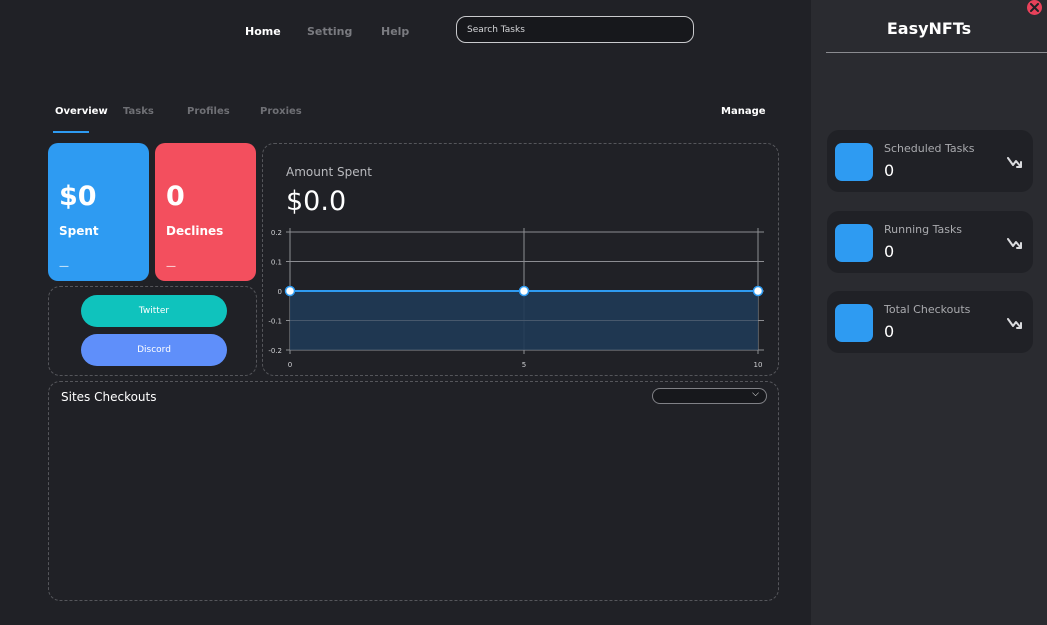 The width and height of the screenshot is (1047, 625). What do you see at coordinates (109, 397) in the screenshot?
I see `sites-checkouts-title: Sites Checkouts` at bounding box center [109, 397].